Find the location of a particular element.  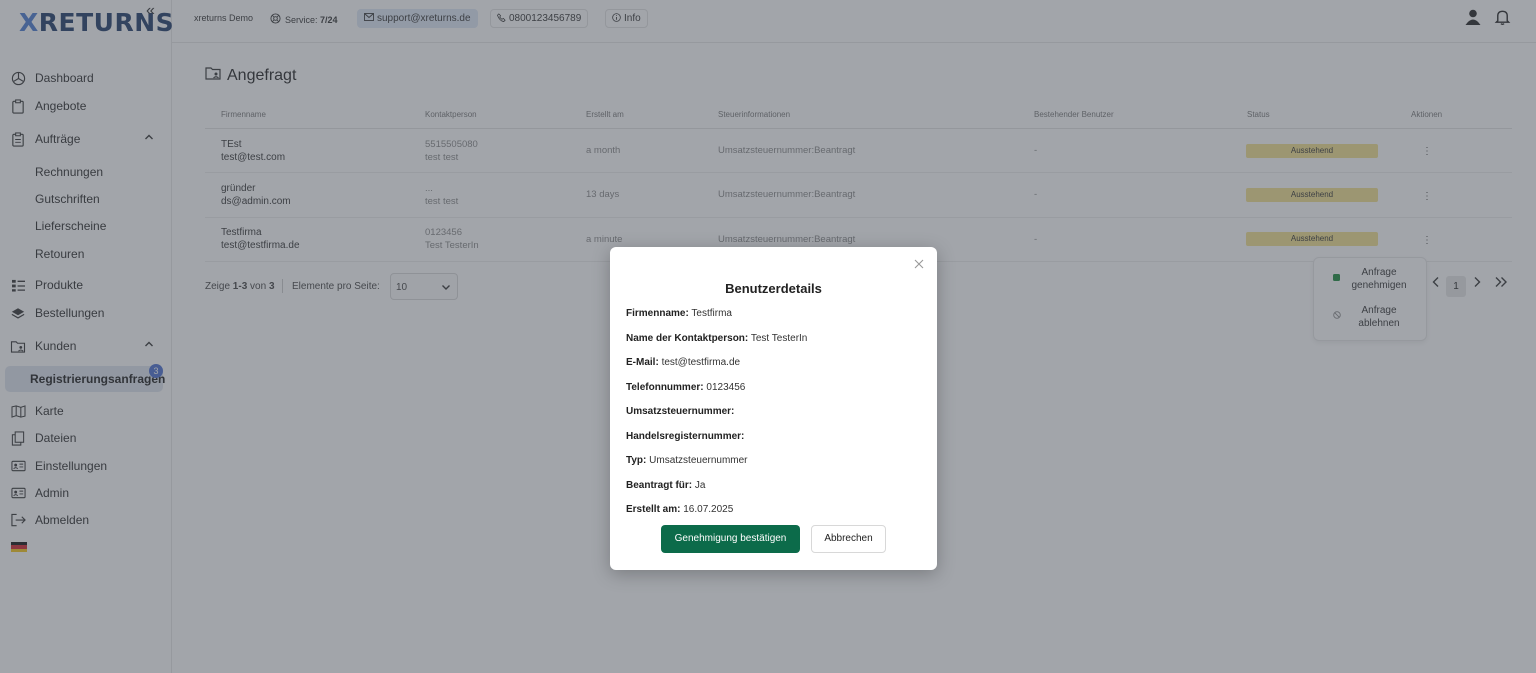

detail-kontaktperson: Name der Kontaktperson: Test TesterIn is located at coordinates (717, 338).